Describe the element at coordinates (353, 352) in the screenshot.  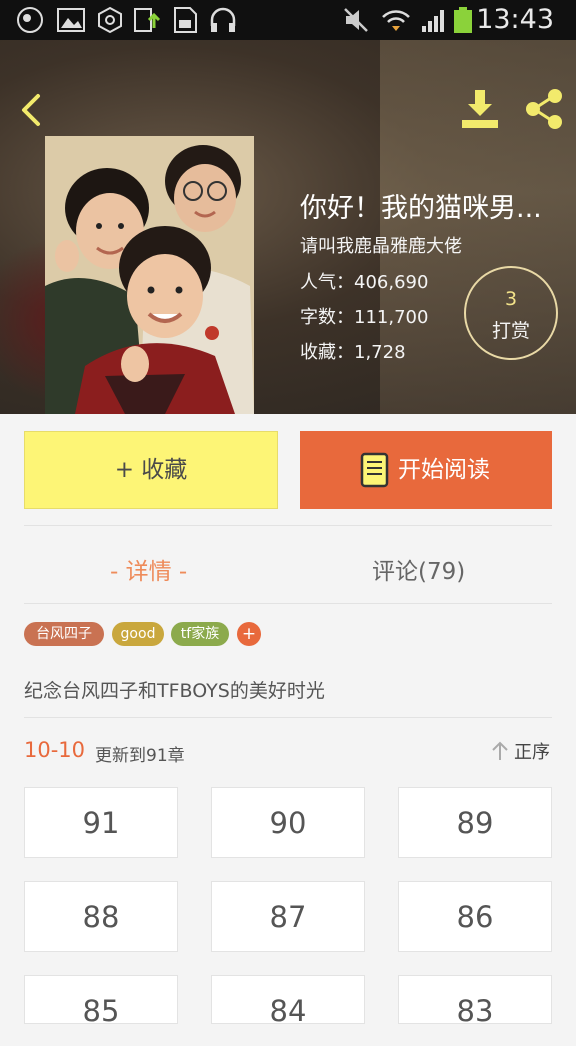
I see `favorites-stat: 收藏：1,728` at that location.